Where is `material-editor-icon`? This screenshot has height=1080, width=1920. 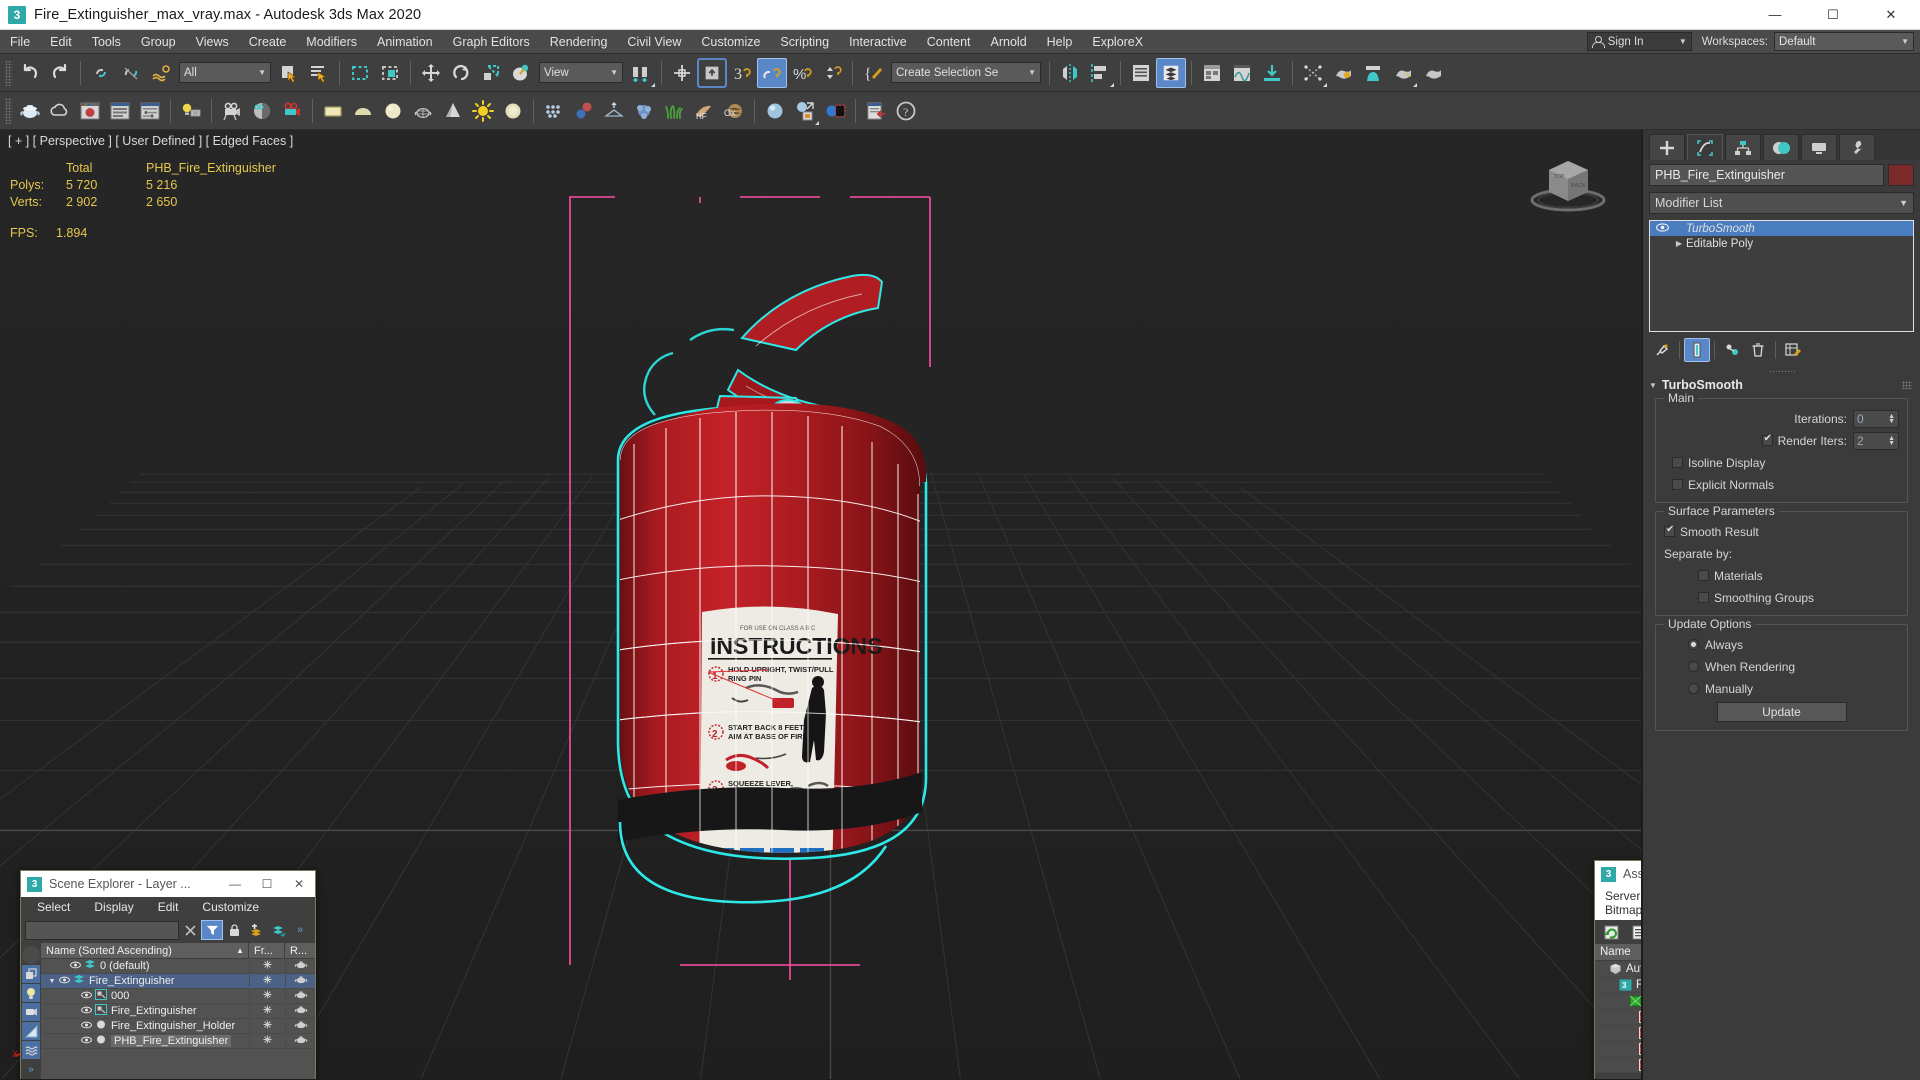
material-editor-icon is located at coordinates (90, 111).